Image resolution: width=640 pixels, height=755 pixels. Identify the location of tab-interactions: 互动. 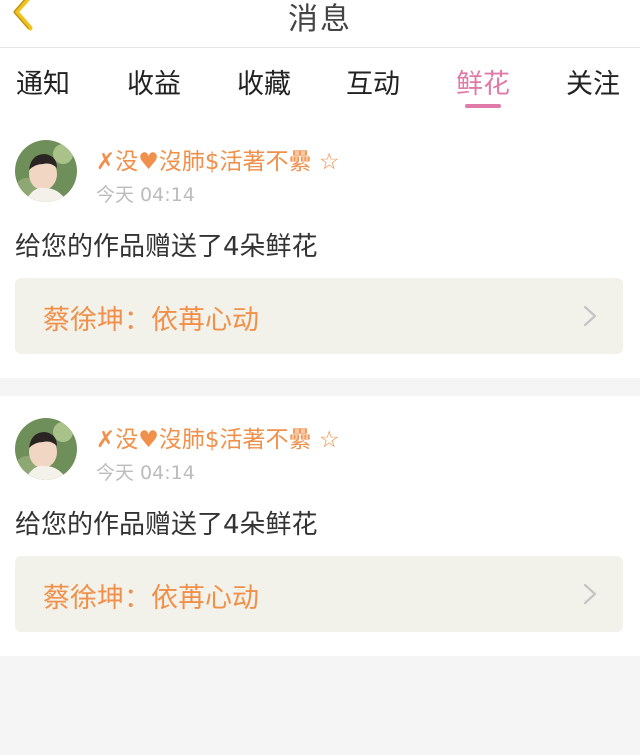
(373, 86).